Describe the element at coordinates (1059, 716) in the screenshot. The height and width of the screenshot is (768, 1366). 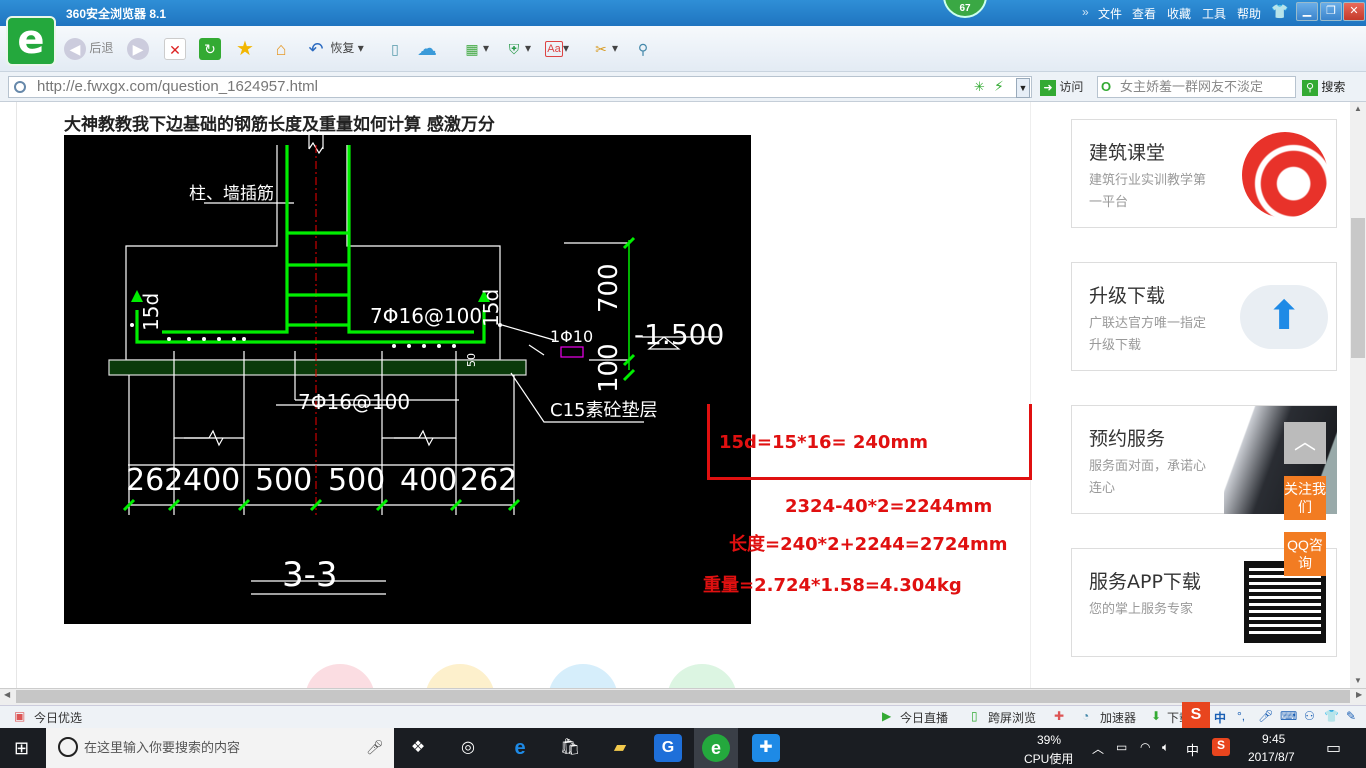
I see `plugin-icon: ✚` at that location.